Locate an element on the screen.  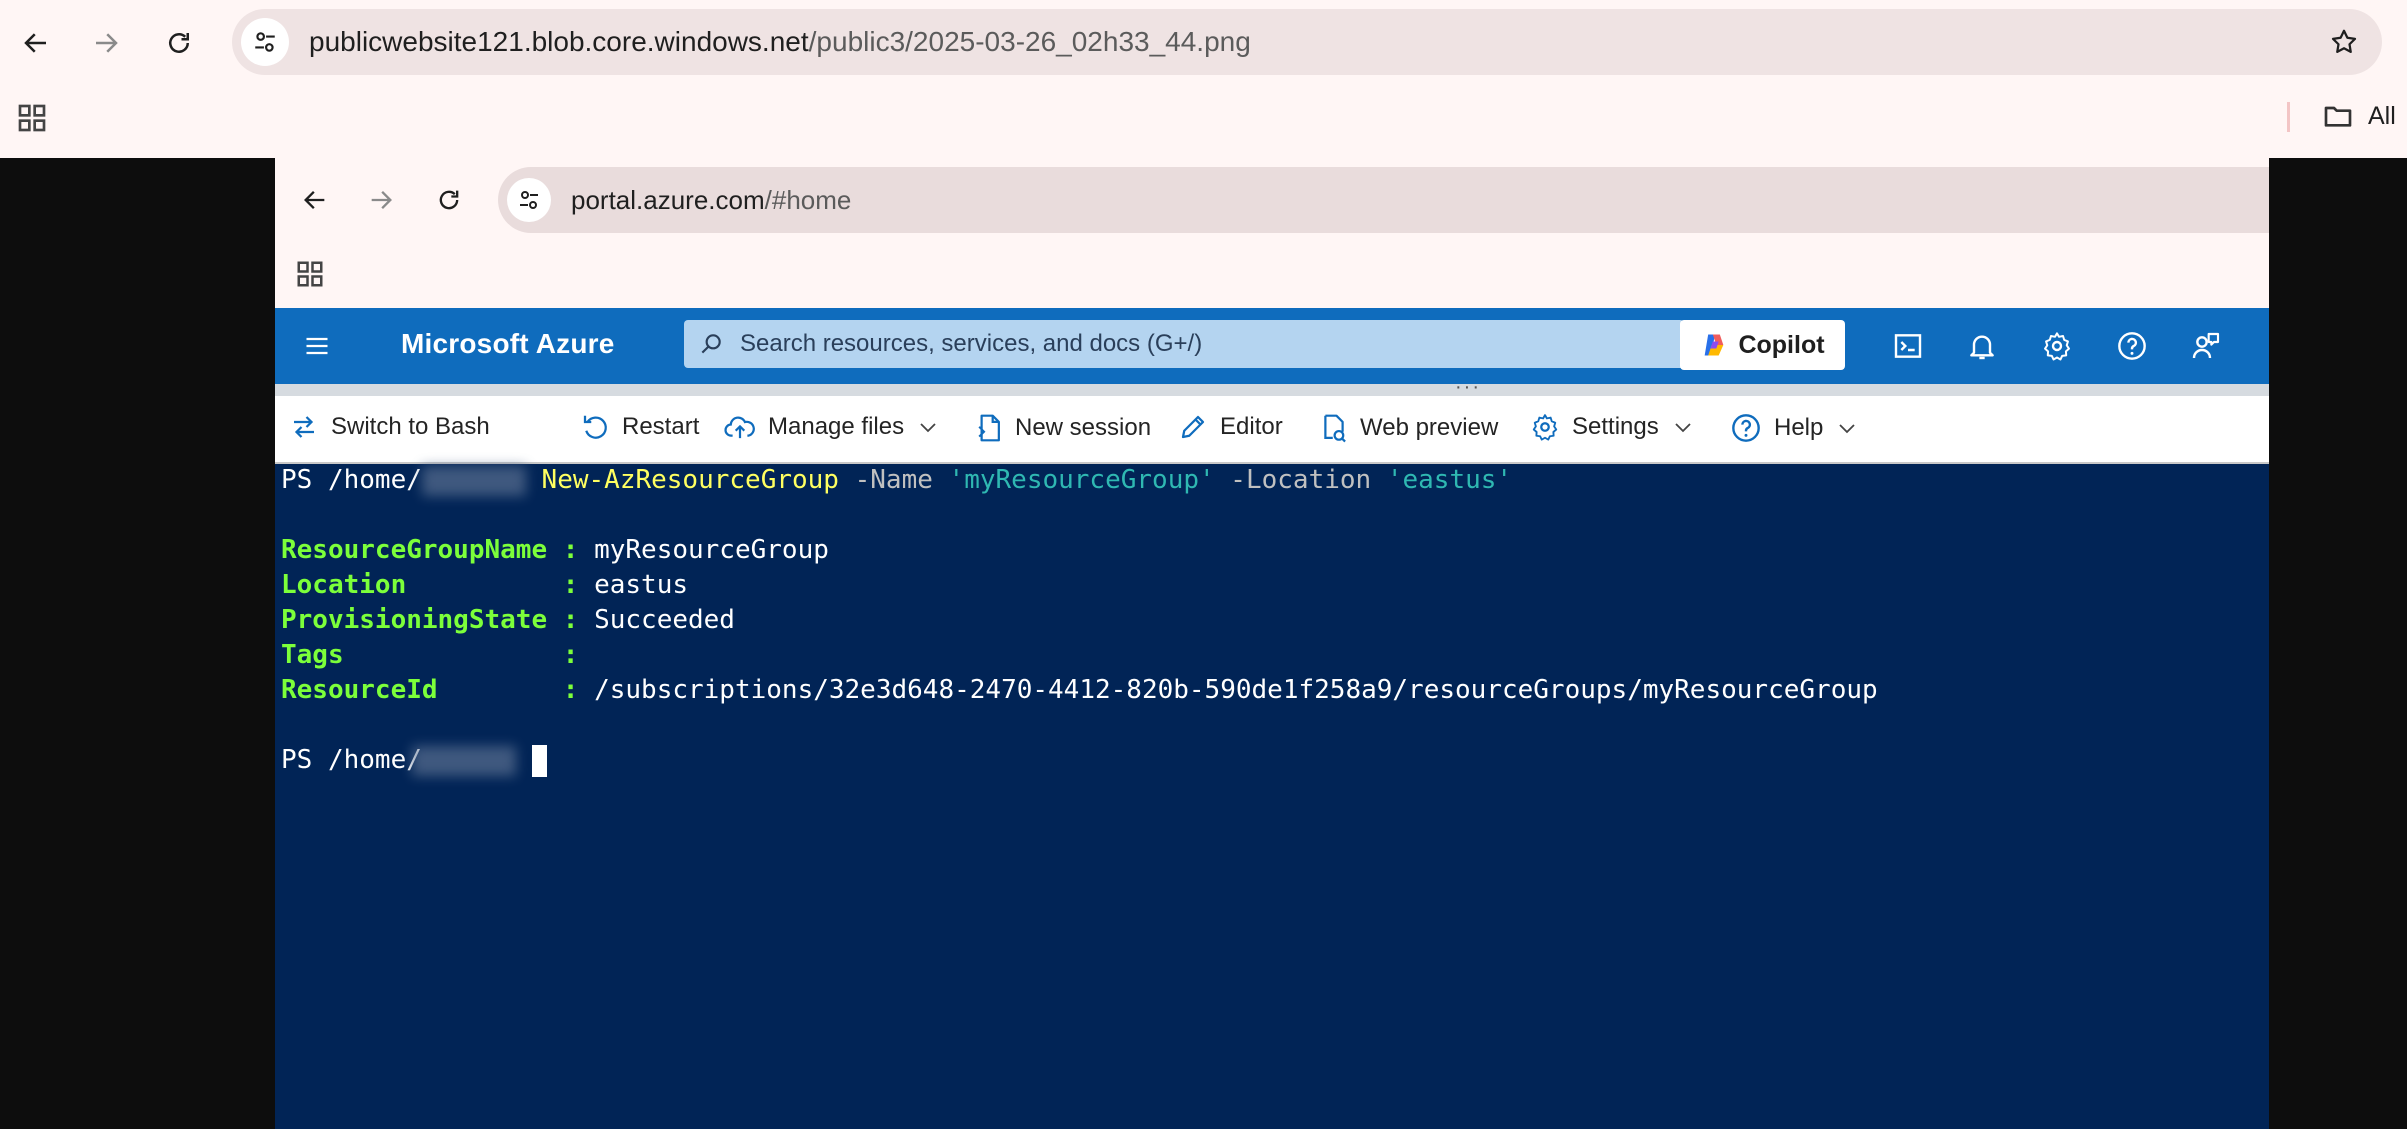
help-button is located at coordinates (2132, 346).